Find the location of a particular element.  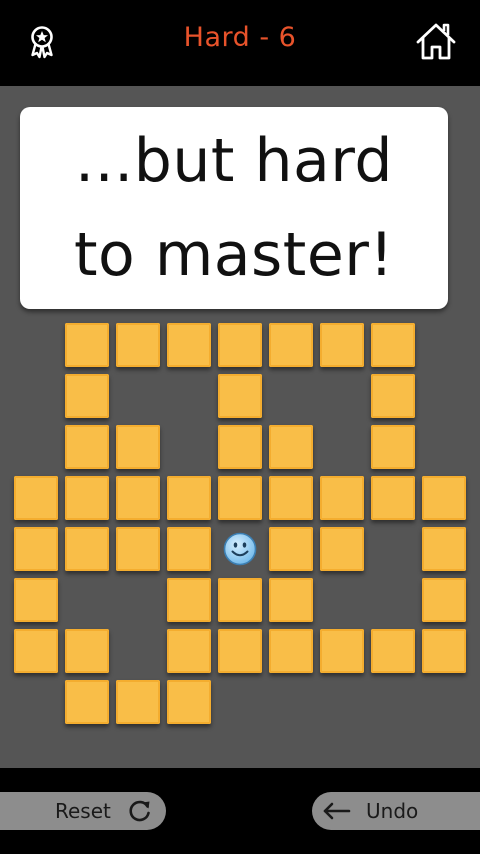

reset-button: Reset is located at coordinates (83, 811).